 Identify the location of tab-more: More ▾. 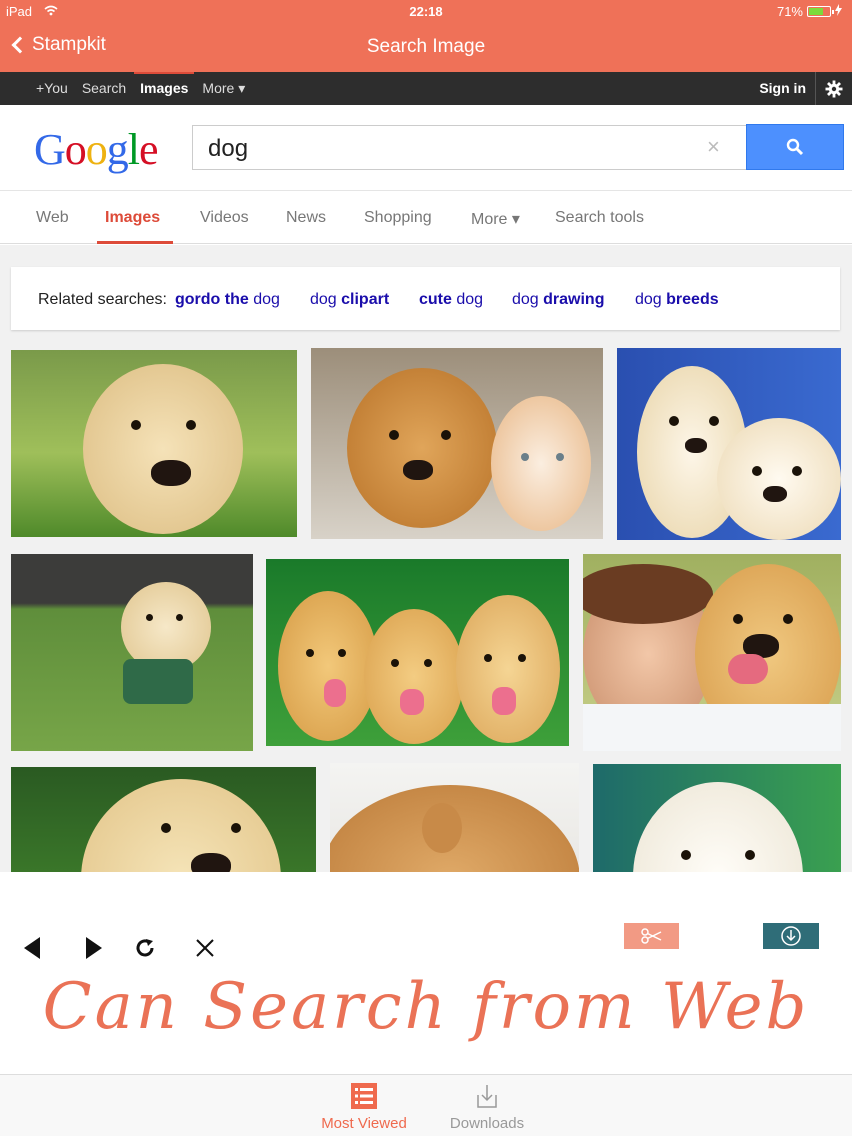
(495, 219).